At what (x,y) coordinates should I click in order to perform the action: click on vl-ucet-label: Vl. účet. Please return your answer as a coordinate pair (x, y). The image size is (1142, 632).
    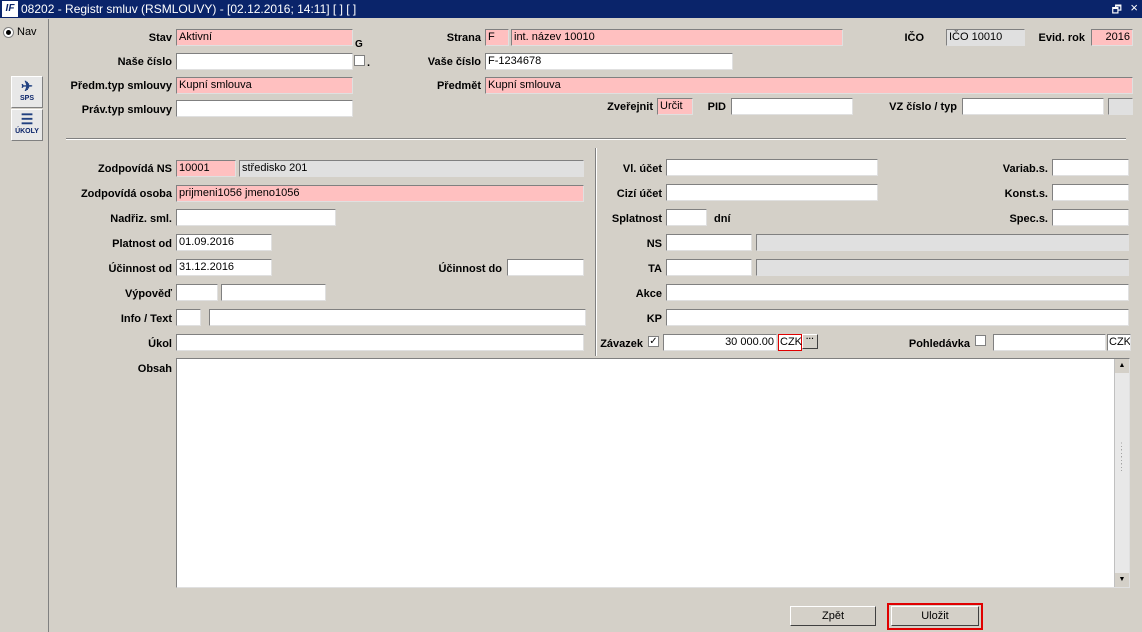
    Looking at the image, I should click on (642, 169).